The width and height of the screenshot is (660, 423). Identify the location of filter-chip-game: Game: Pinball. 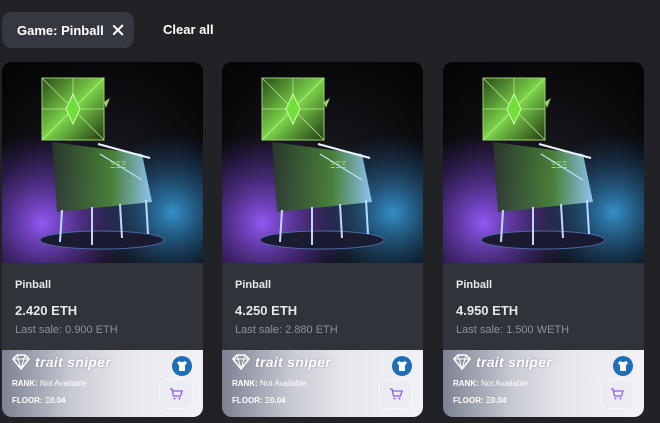
(68, 30).